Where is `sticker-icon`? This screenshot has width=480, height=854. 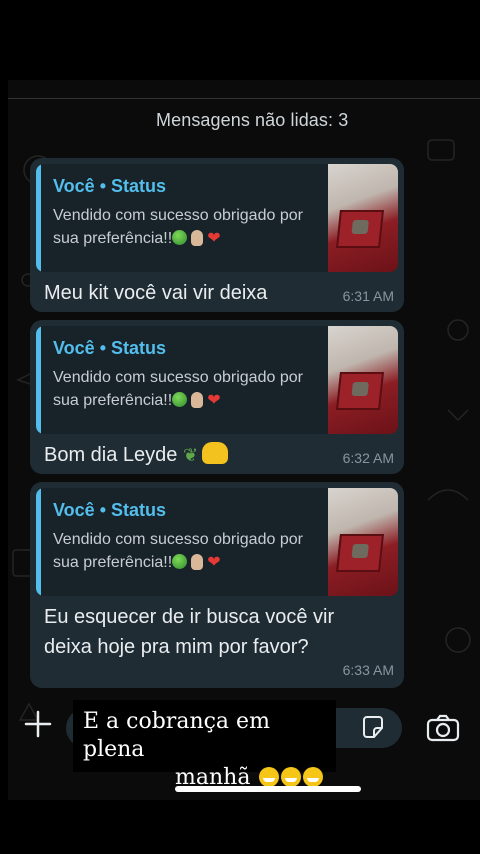 sticker-icon is located at coordinates (373, 727).